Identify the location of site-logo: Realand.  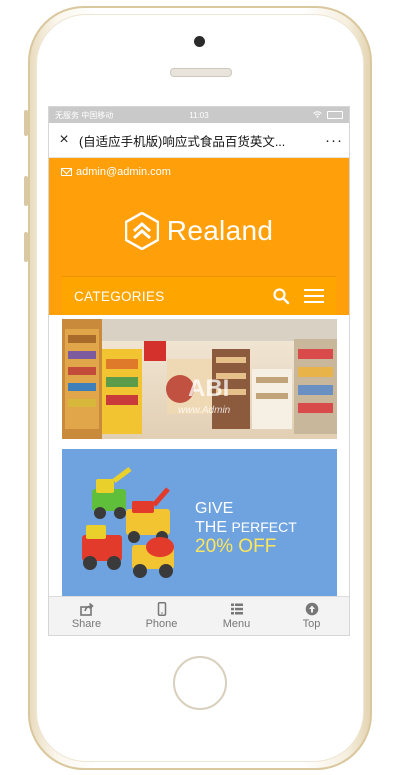
(199, 231).